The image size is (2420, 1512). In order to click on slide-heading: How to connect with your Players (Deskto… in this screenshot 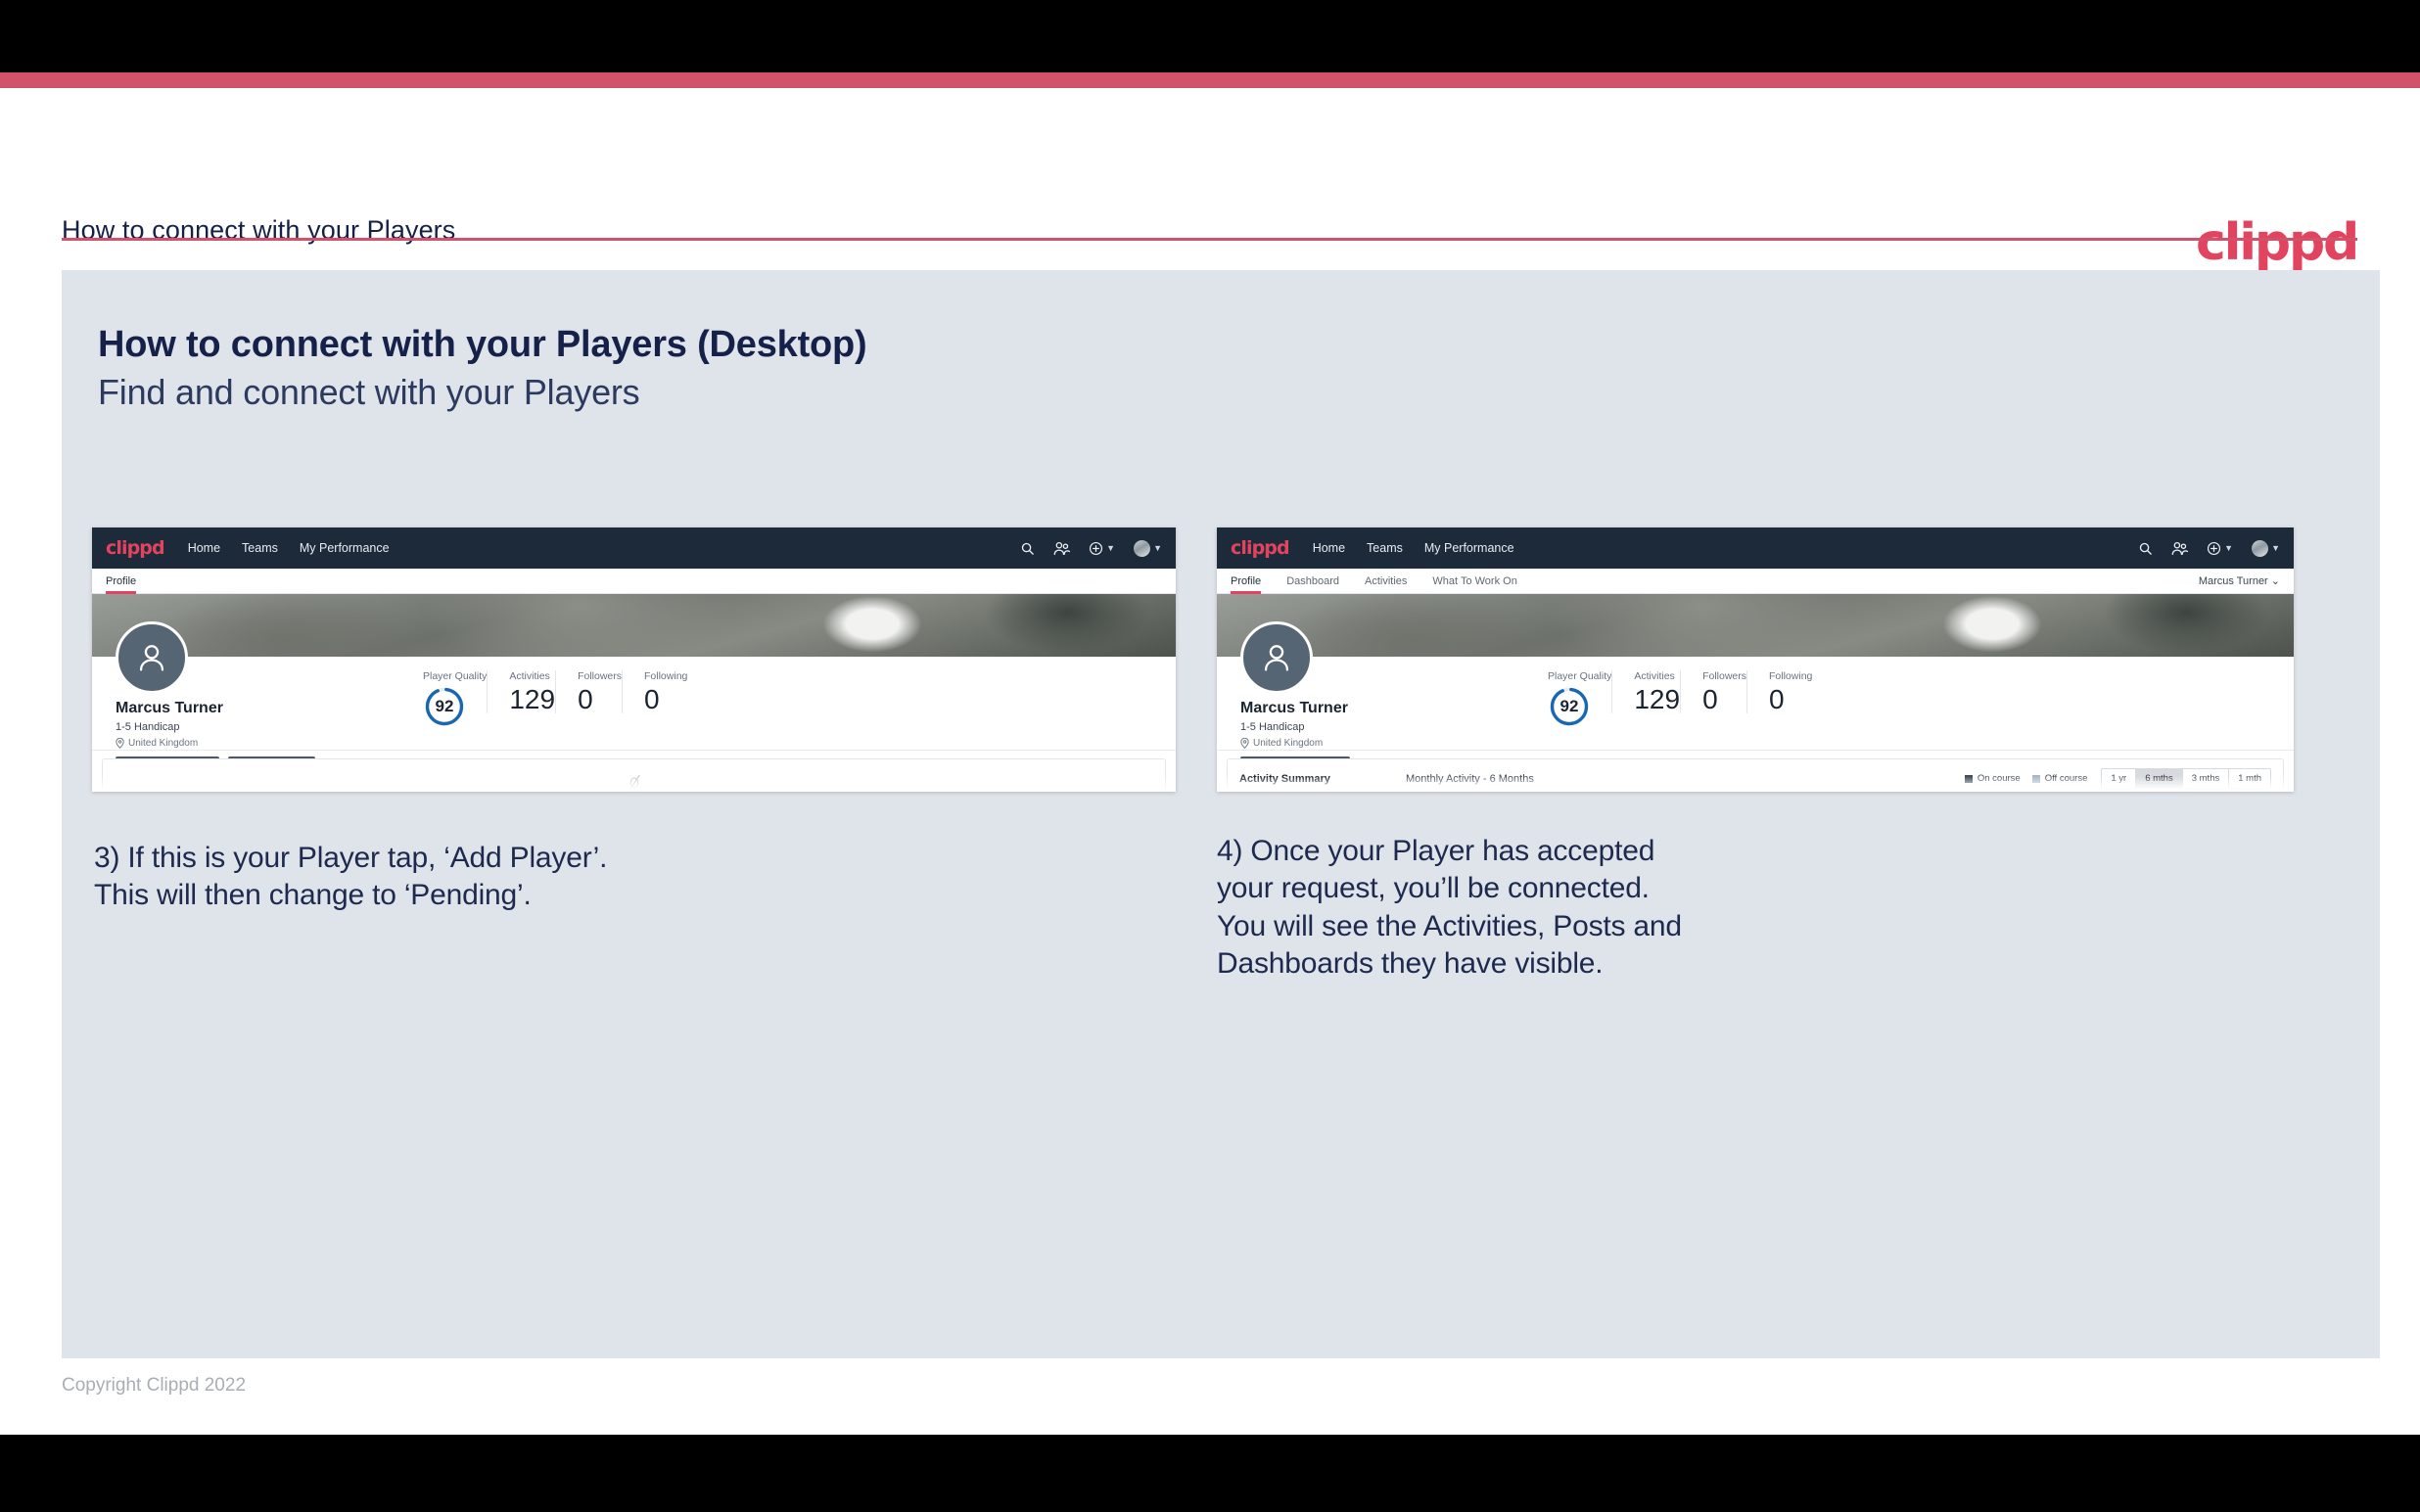, I will do `click(482, 344)`.